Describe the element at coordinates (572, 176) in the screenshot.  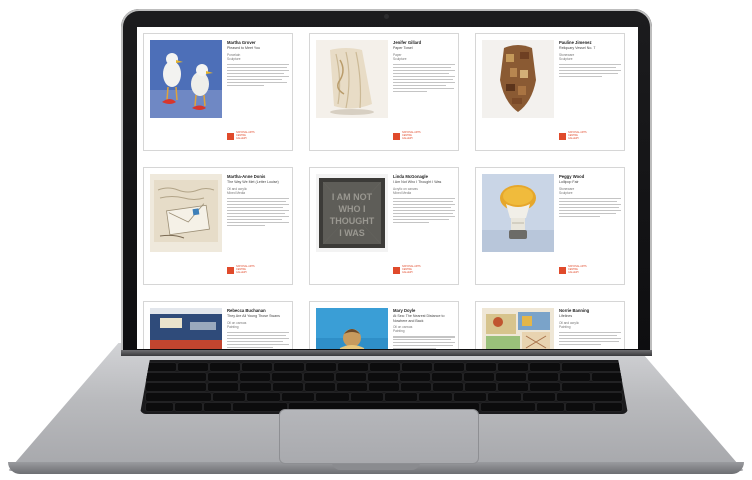
I see `artist-name: Peggy Wood` at that location.